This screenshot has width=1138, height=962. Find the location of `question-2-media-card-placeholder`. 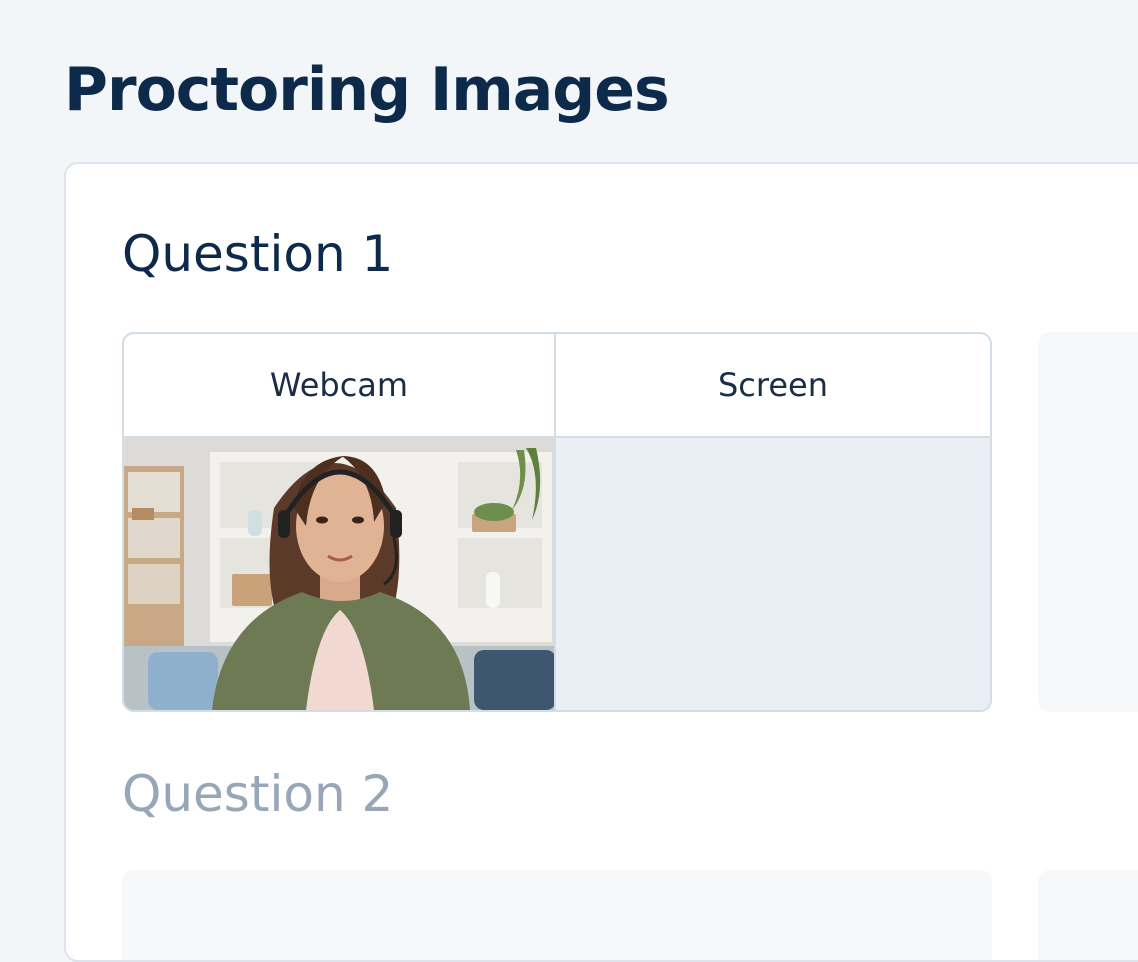

question-2-media-card-placeholder is located at coordinates (557, 915).